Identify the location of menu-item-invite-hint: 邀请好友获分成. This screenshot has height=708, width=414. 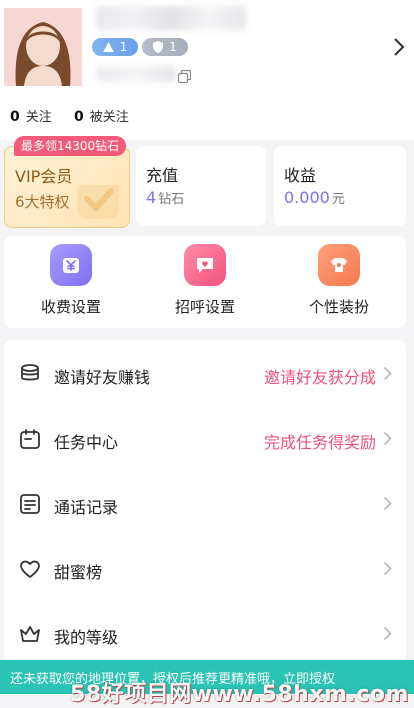
(319, 377).